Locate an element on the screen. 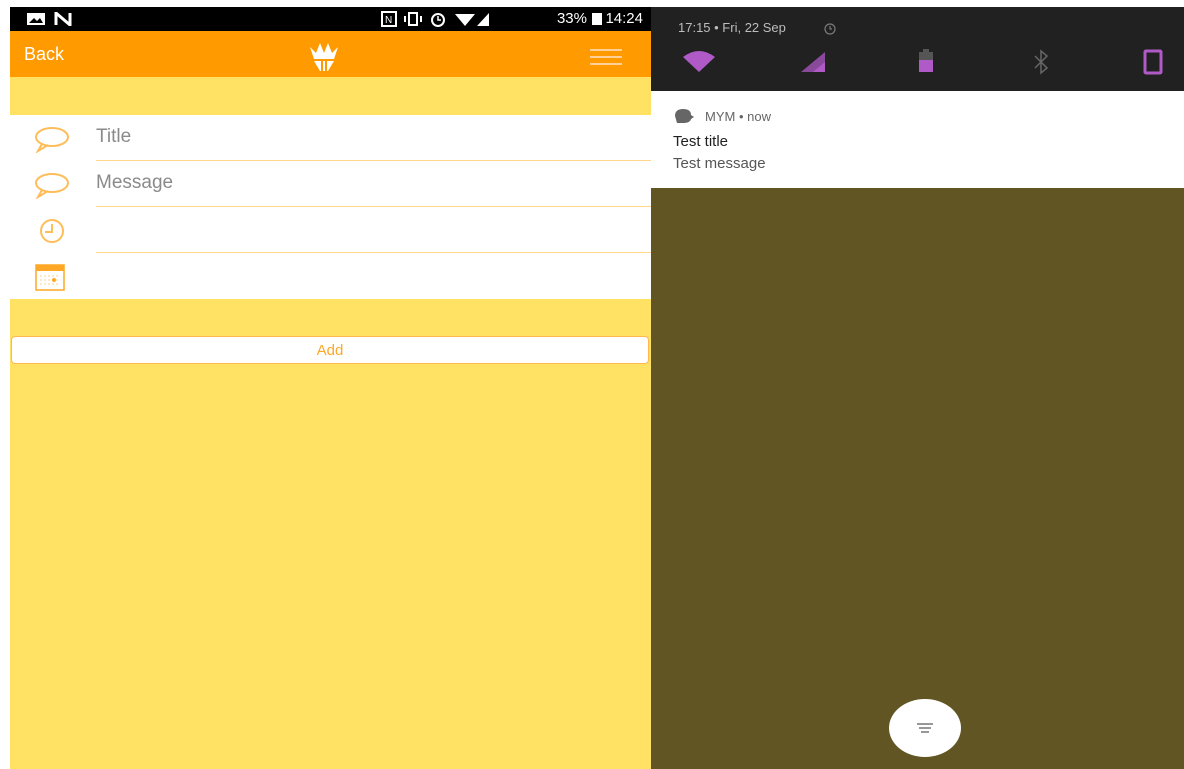 Image resolution: width=1184 pixels, height=769 pixels. battery-percent: 33% is located at coordinates (571, 18).